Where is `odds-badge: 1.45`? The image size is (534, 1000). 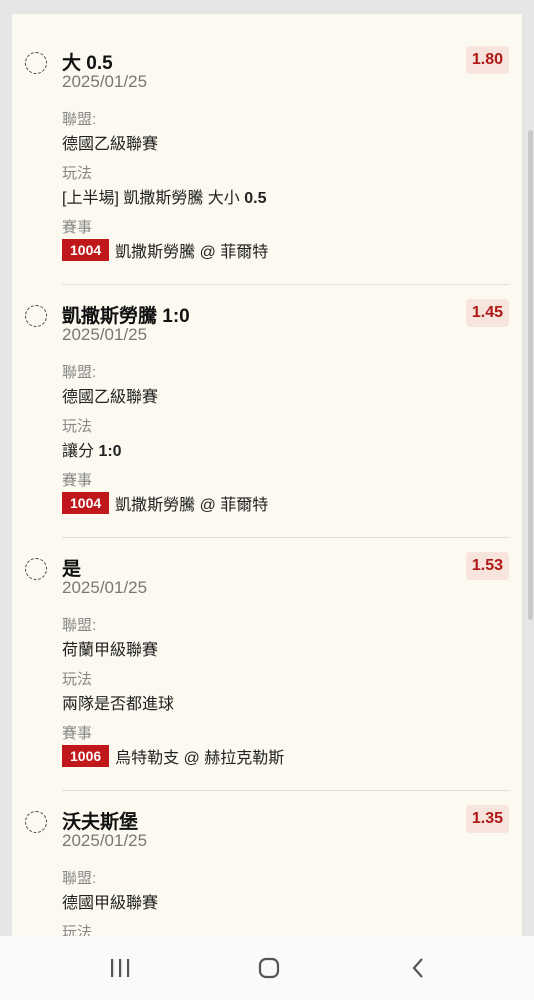
odds-badge: 1.45 is located at coordinates (487, 313).